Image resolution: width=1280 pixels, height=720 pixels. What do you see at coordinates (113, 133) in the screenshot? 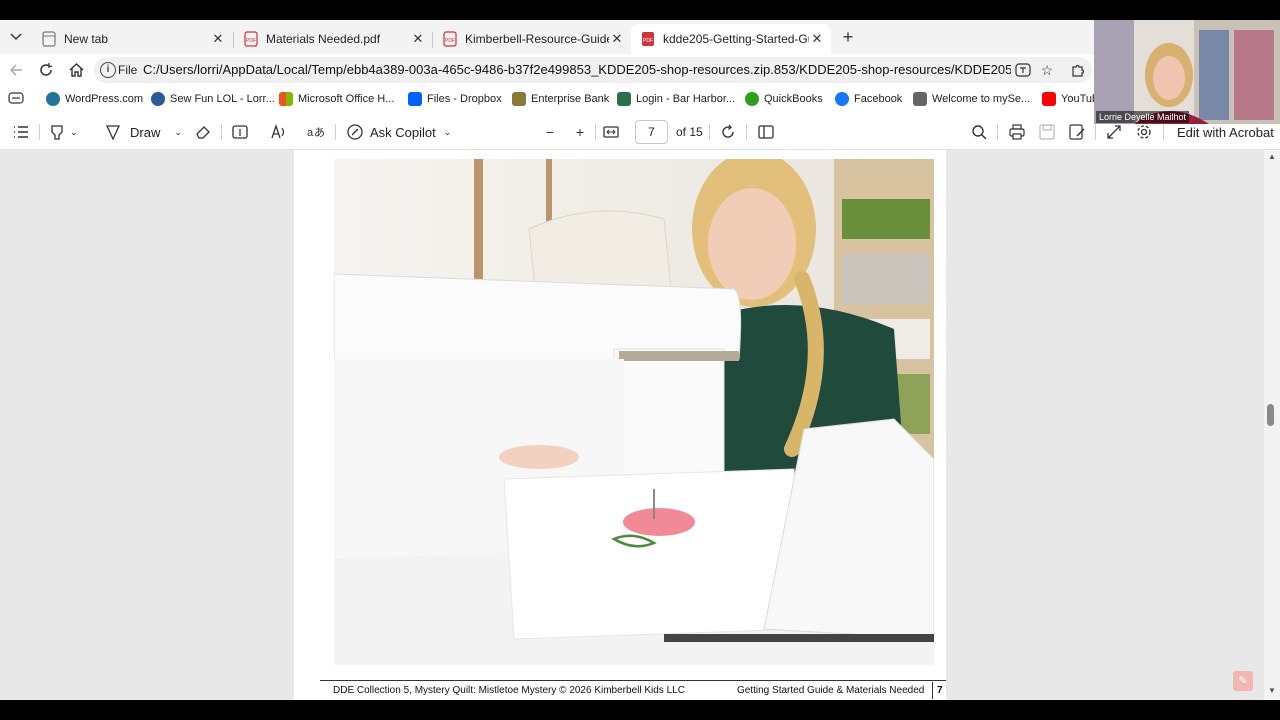
I see `pen-icon` at bounding box center [113, 133].